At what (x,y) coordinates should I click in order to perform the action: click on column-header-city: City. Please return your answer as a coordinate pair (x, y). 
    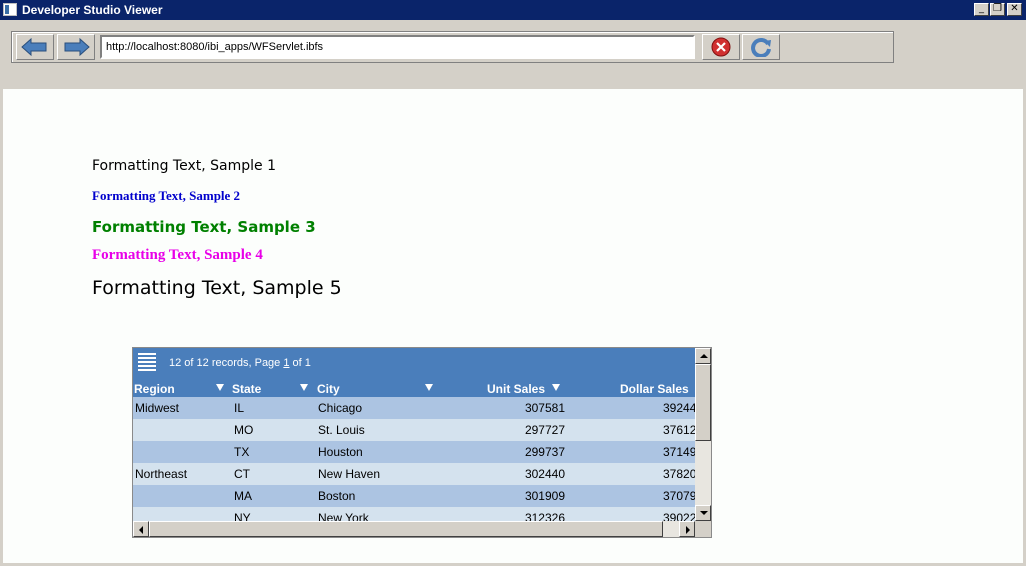
    Looking at the image, I should click on (328, 389).